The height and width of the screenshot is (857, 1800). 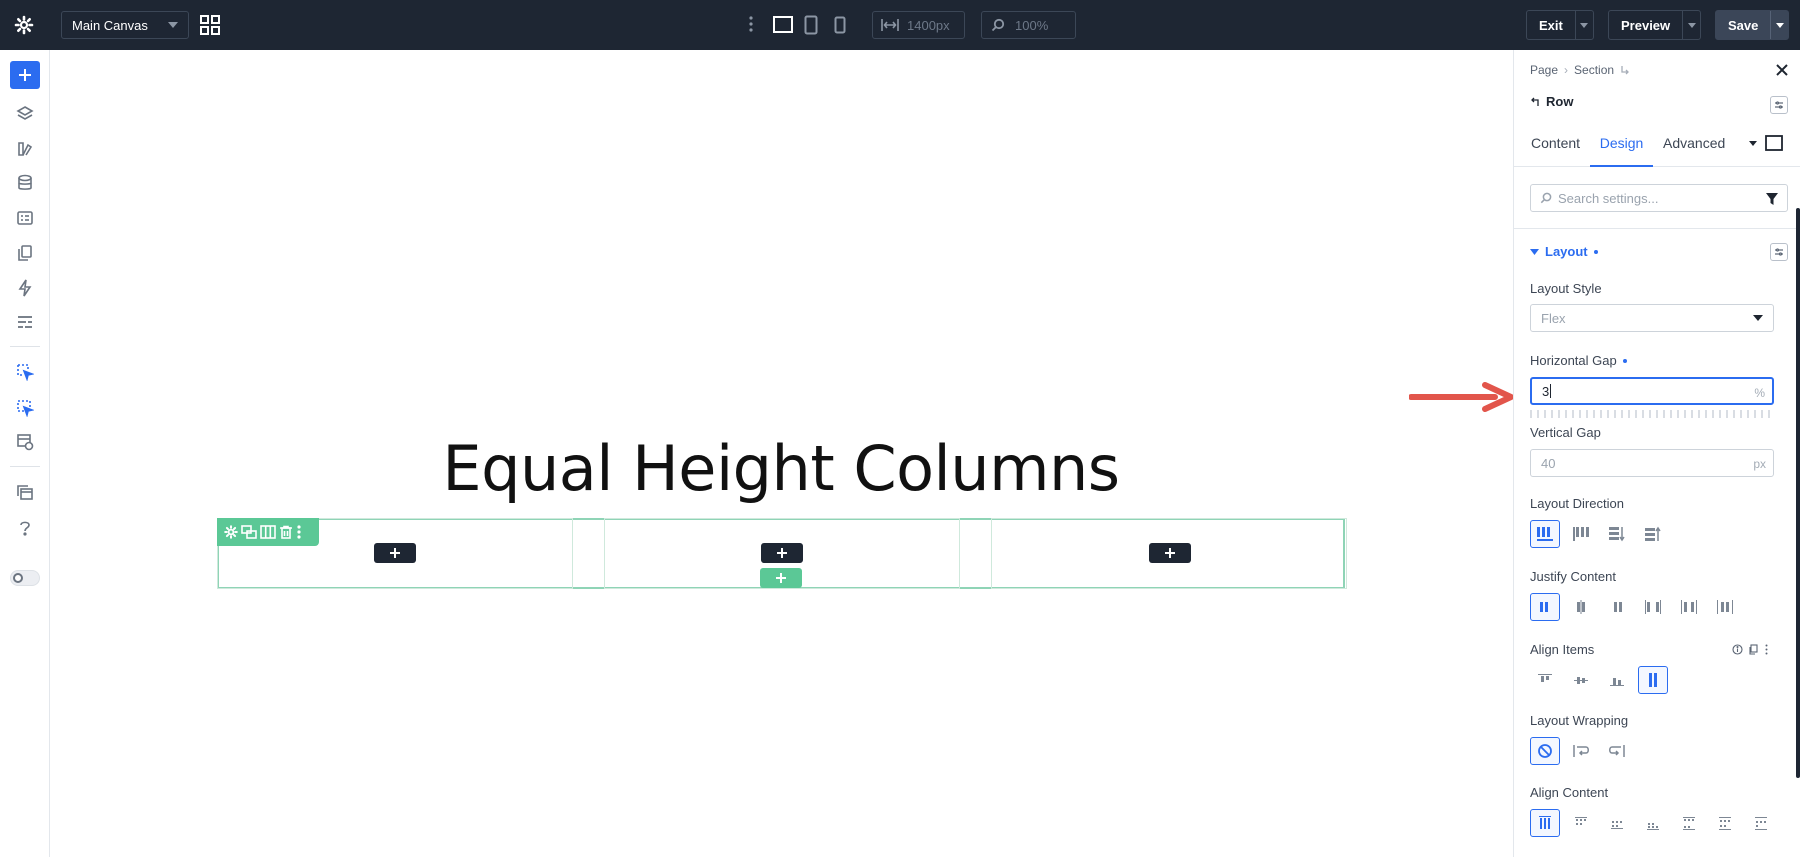 What do you see at coordinates (24, 25) in the screenshot?
I see `settings-gear-icon` at bounding box center [24, 25].